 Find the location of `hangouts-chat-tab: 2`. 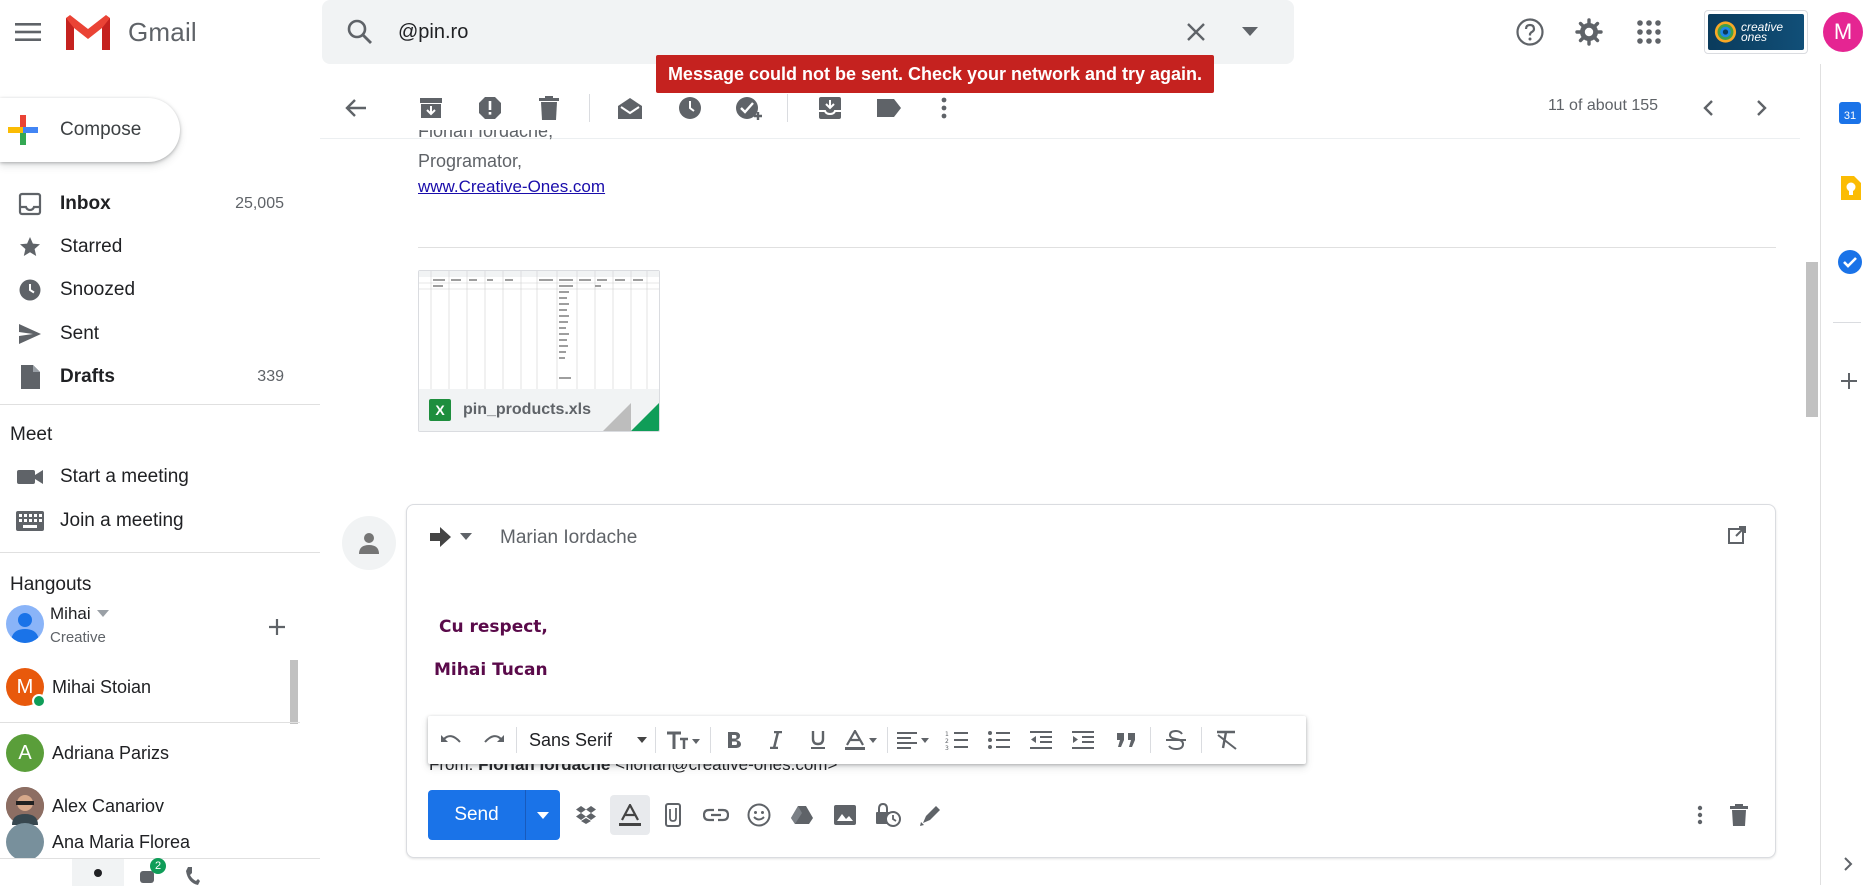

hangouts-chat-tab: 2 is located at coordinates (152, 871).